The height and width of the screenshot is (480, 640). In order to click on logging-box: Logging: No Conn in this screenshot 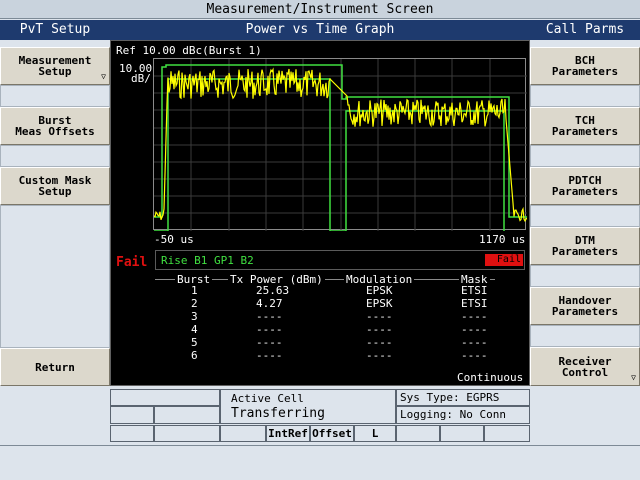, I will do `click(463, 415)`.